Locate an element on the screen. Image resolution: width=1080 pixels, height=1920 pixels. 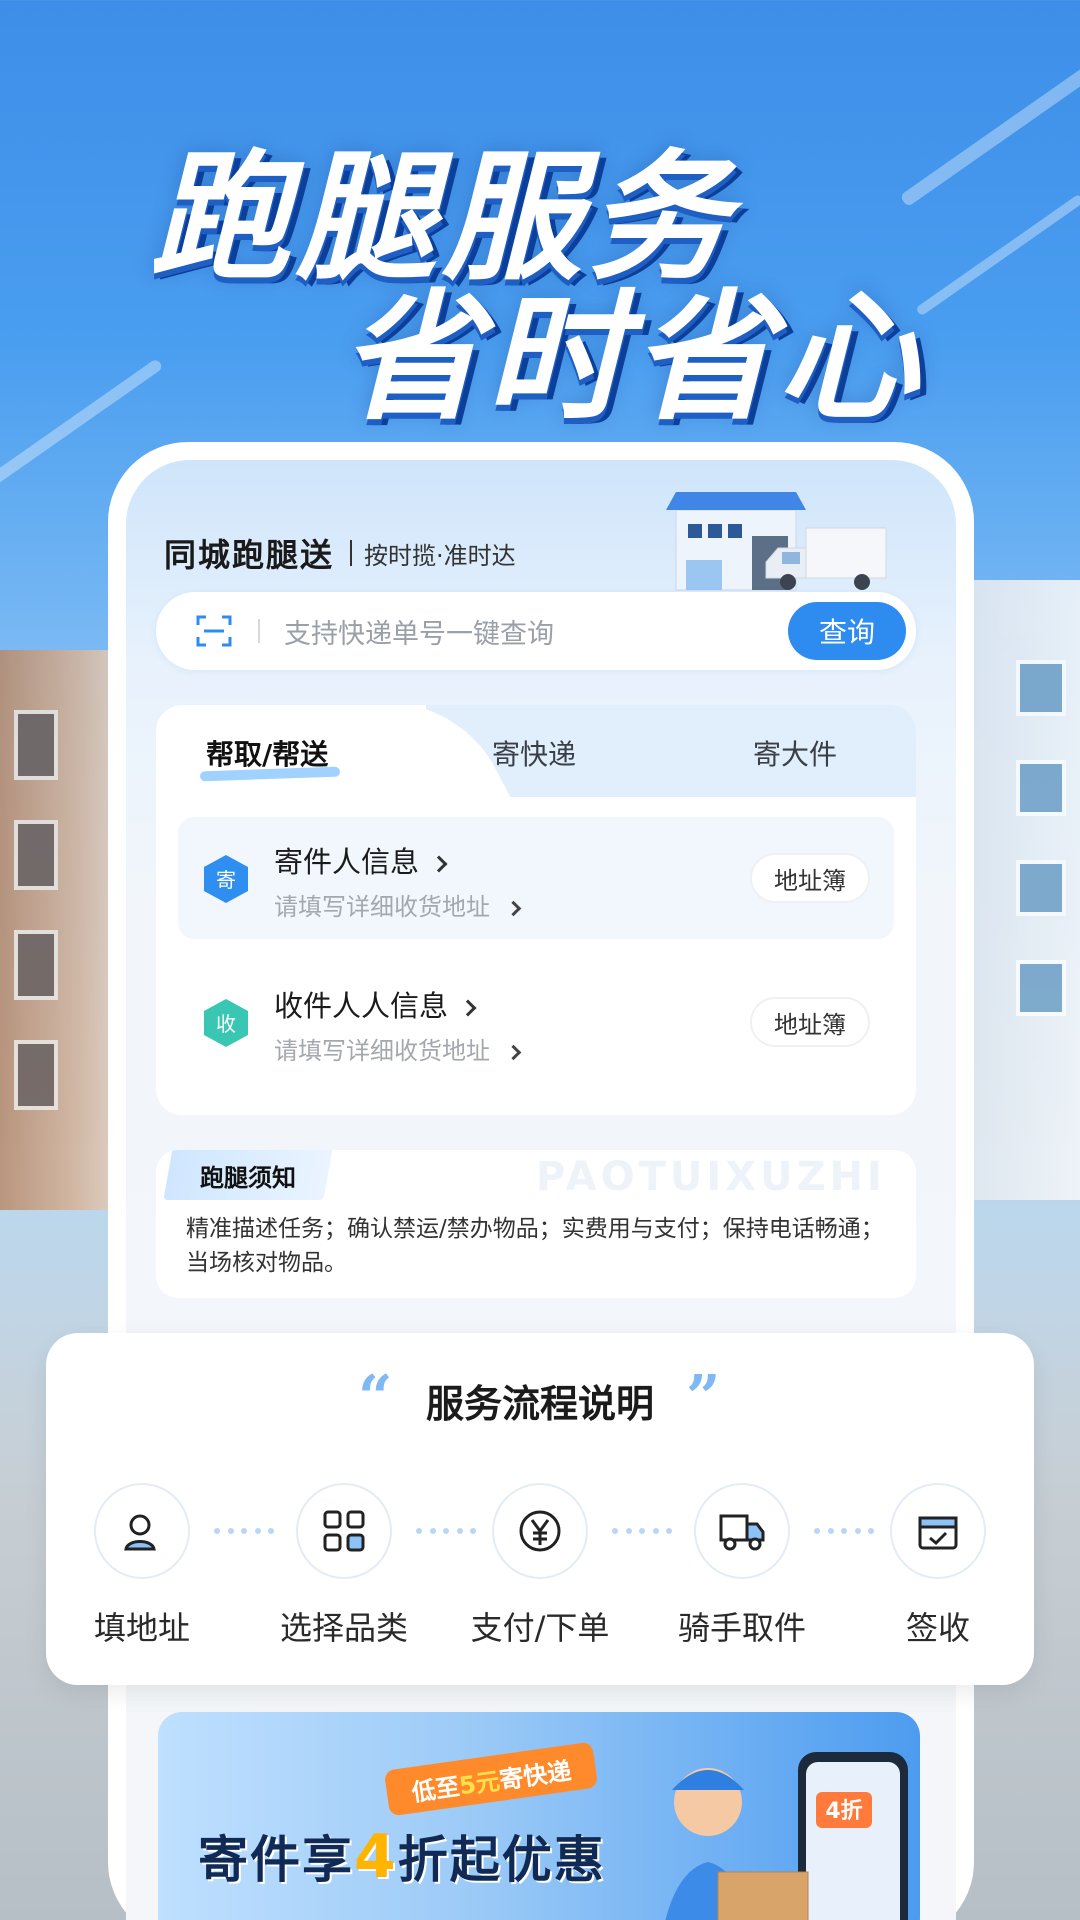
send-badge-icon: 寄 is located at coordinates (226, 879).